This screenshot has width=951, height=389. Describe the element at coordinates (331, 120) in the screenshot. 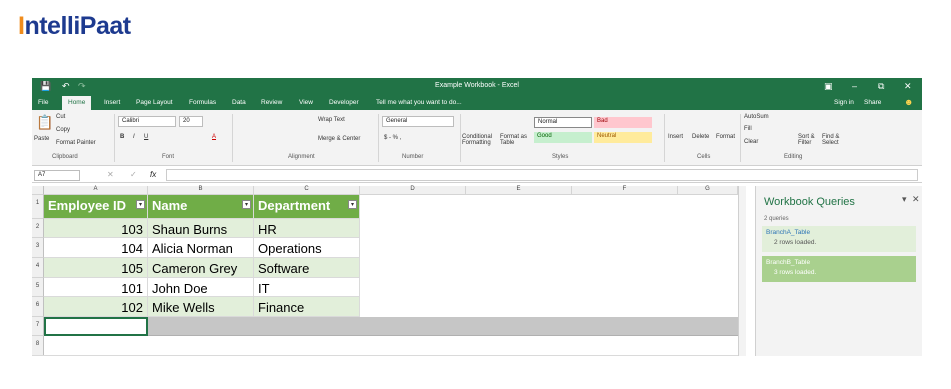

I see `wrap-text-button: Wrap Text` at that location.